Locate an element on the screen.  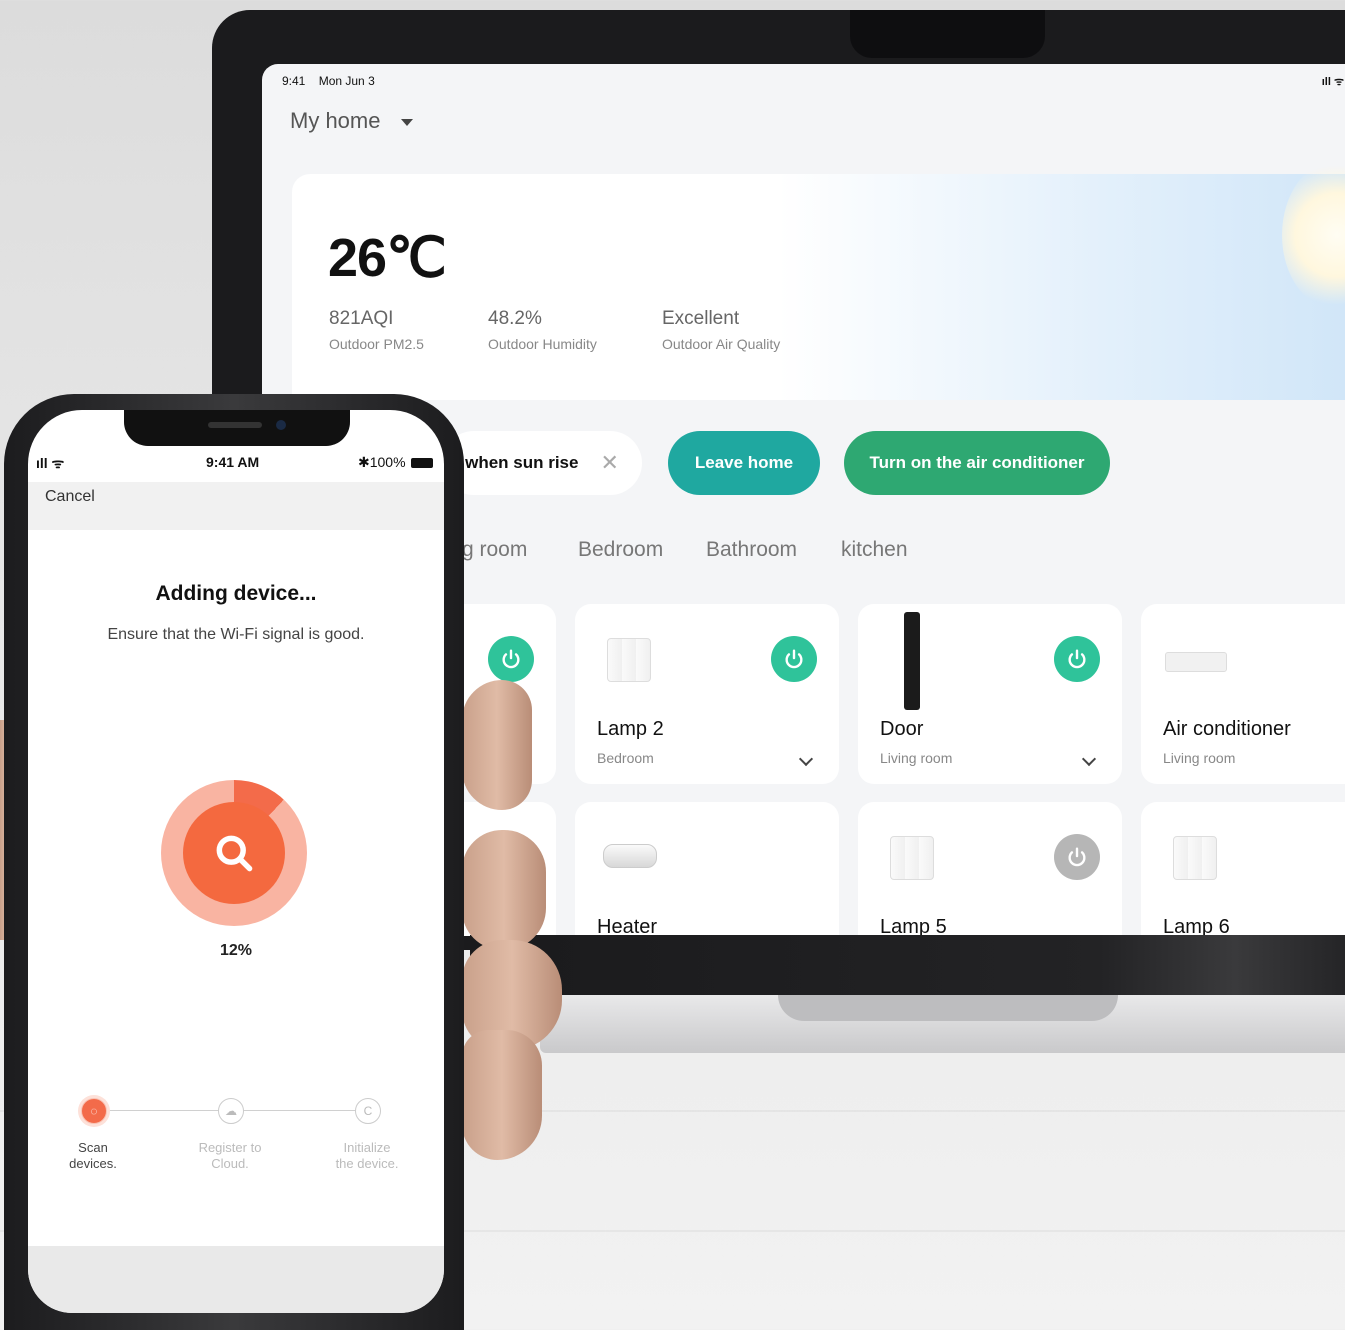
device-name: Air conditioner is located at coordinates (1227, 729).